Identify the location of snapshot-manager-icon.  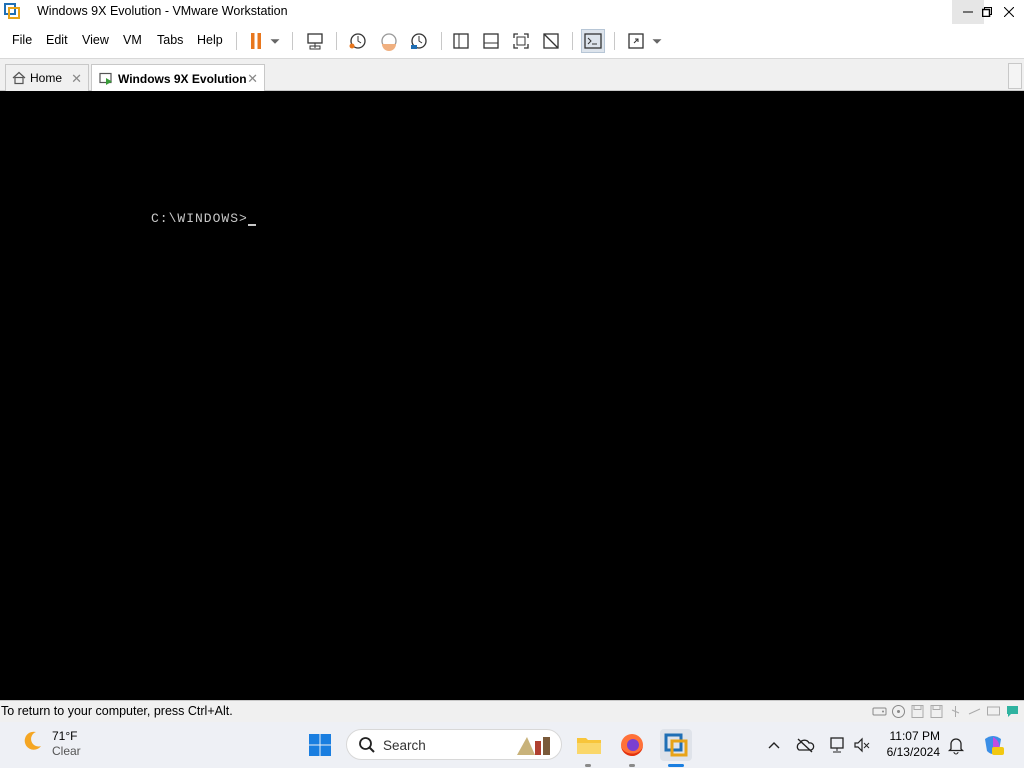
(419, 41).